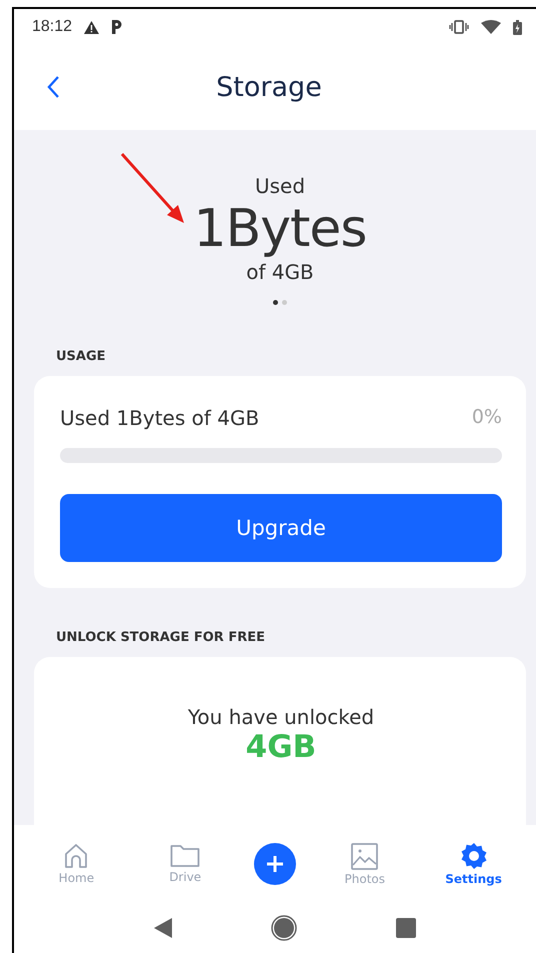 This screenshot has height=953, width=536. What do you see at coordinates (92, 27) in the screenshot?
I see `warning-icon` at bounding box center [92, 27].